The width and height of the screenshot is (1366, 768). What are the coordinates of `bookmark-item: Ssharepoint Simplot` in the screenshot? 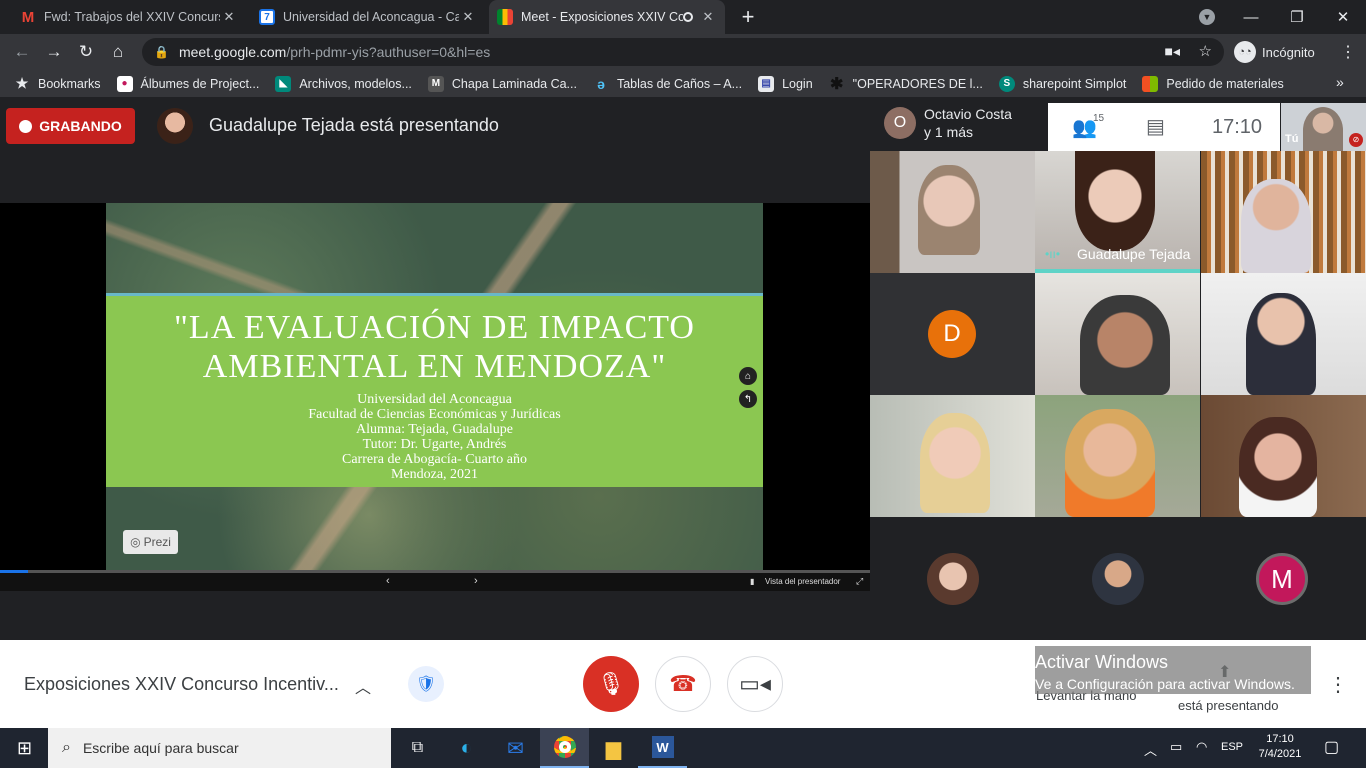 It's located at (1062, 83).